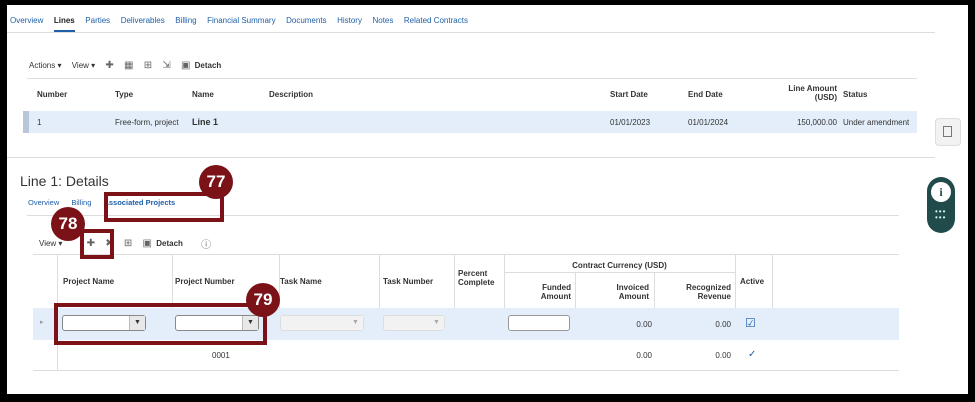 This screenshot has height=402, width=975. Describe the element at coordinates (208, 65) in the screenshot. I see `detach-button: Detach` at that location.